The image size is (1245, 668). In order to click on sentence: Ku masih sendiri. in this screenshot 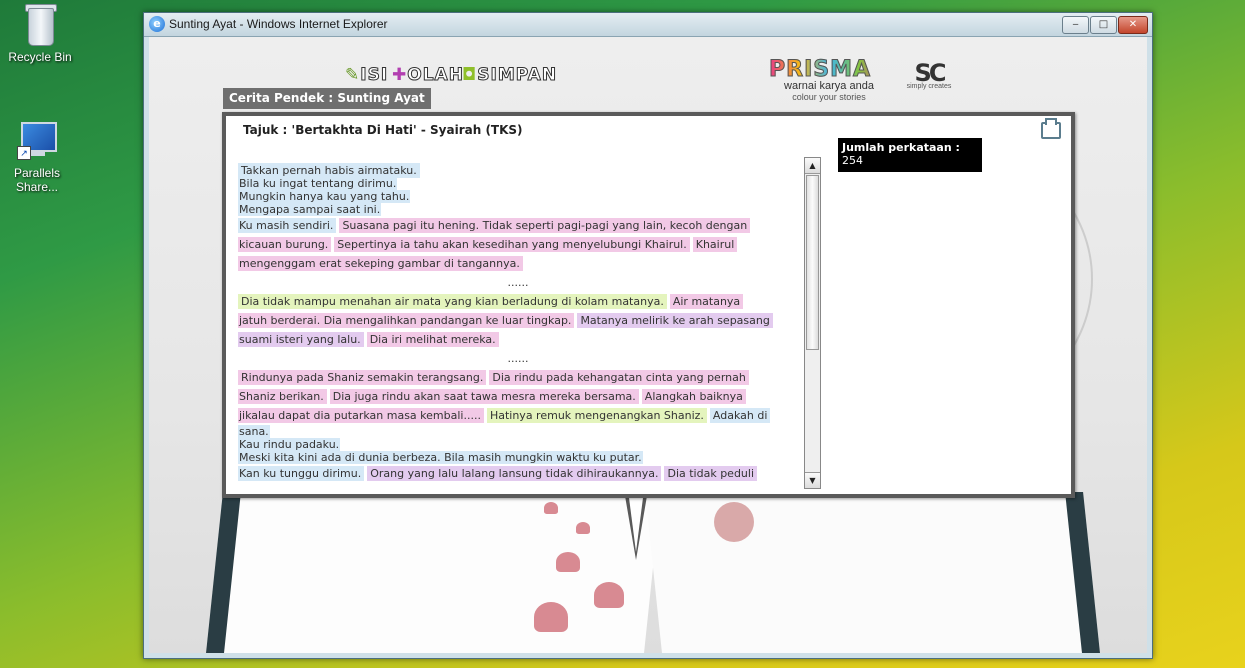, I will do `click(287, 225)`.